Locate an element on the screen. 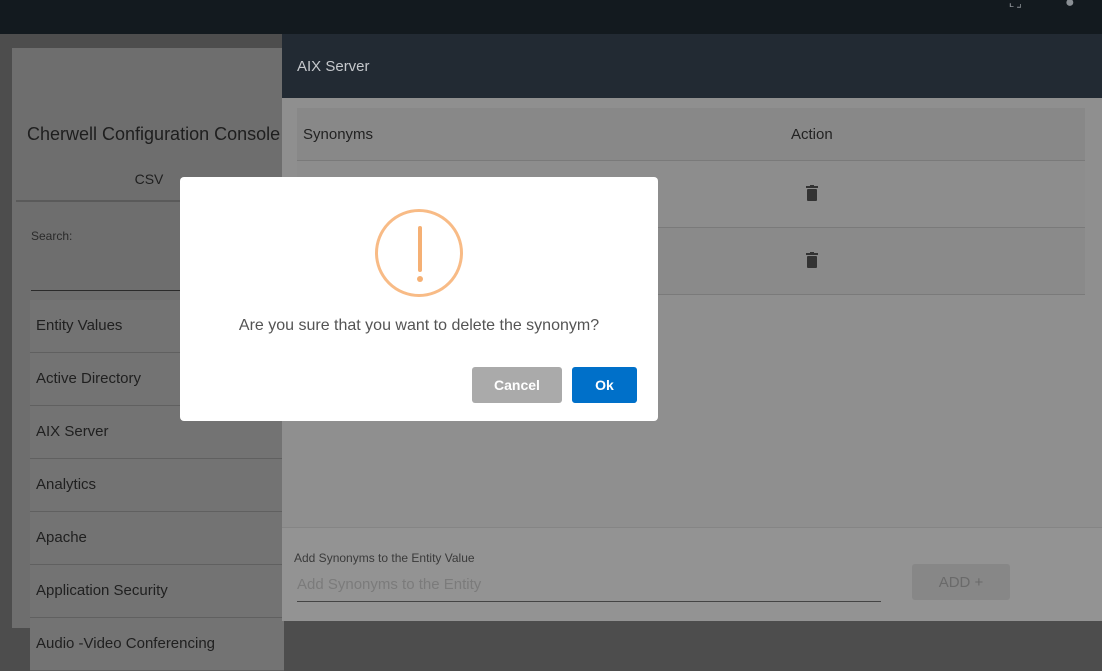  sidebar-item-audio-video-conferencing: Audio -Video Conferencing is located at coordinates (157, 644).